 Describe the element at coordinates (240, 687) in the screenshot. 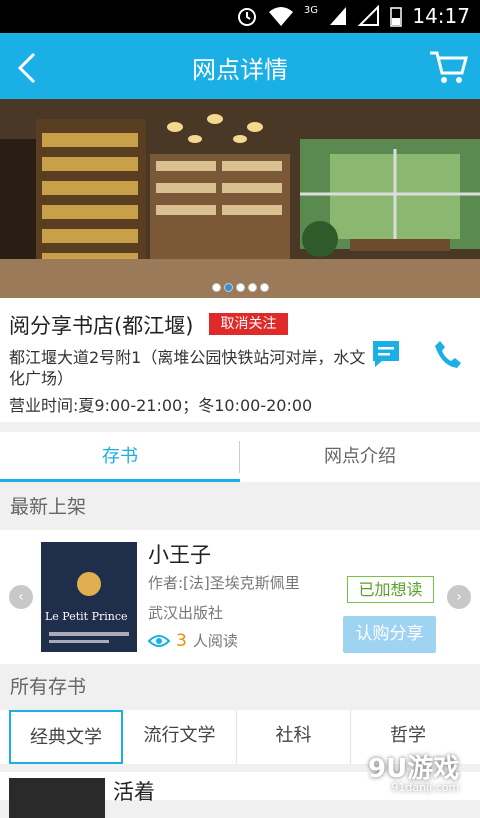

I see `section-all-books: 所有存书` at that location.